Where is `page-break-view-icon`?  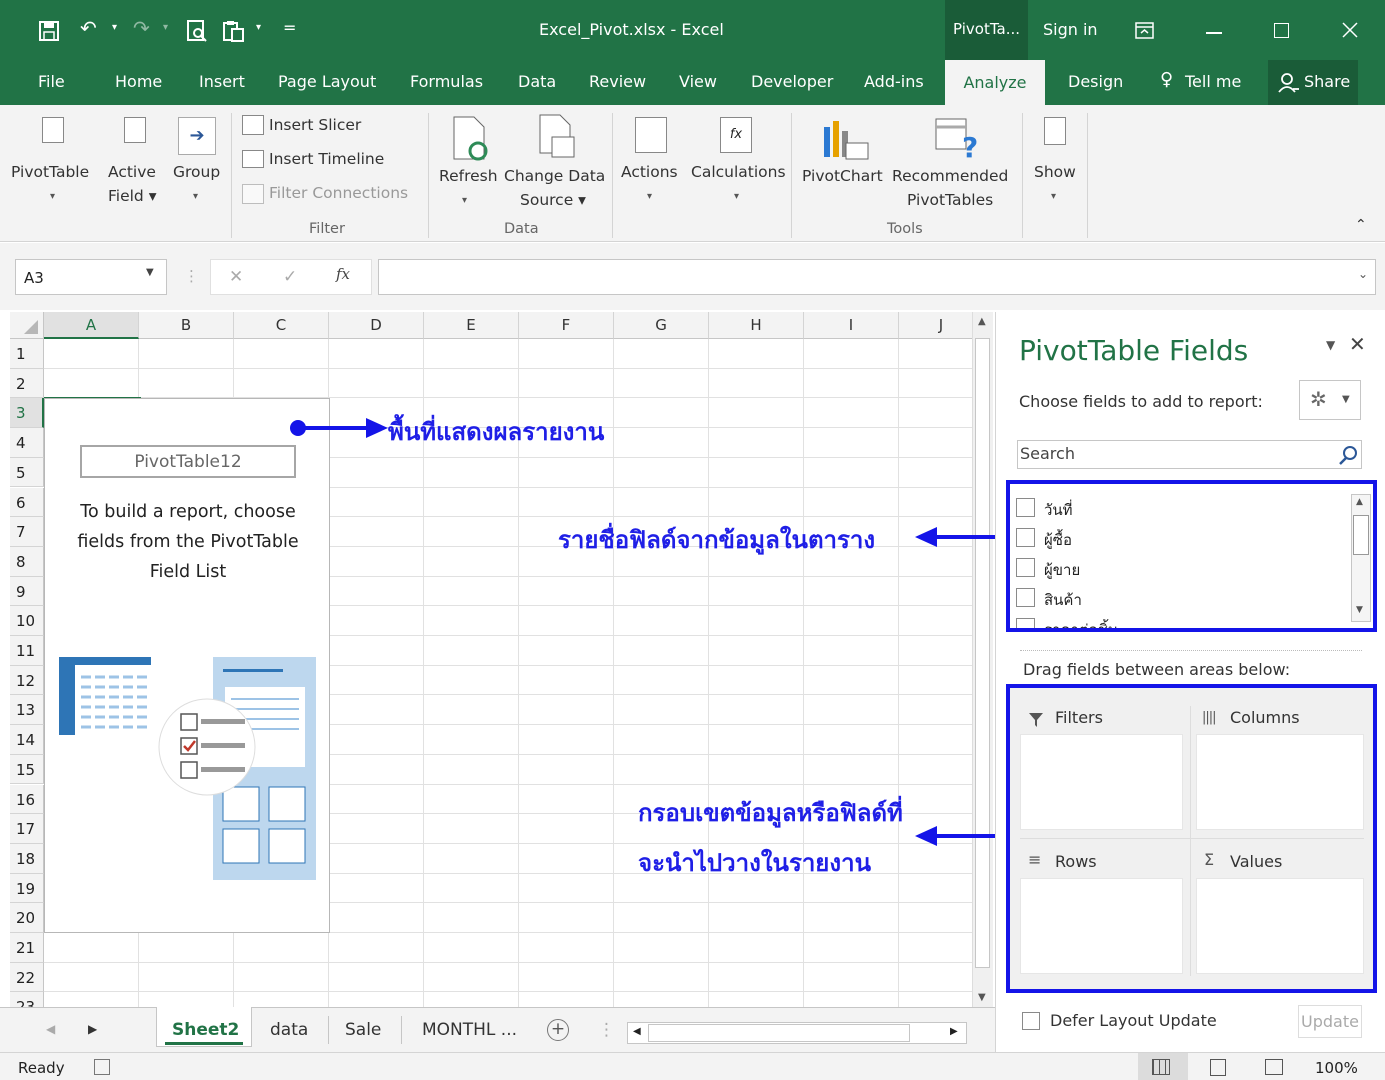 page-break-view-icon is located at coordinates (1274, 1067).